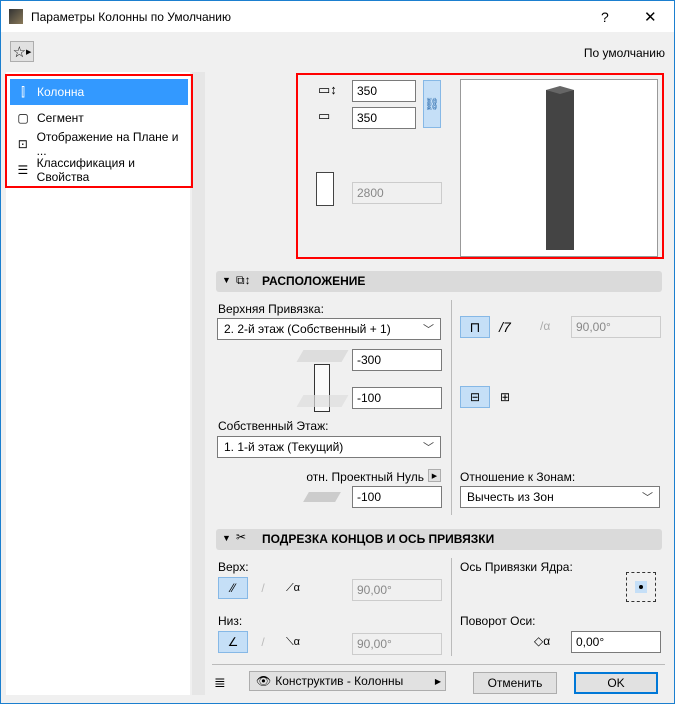  What do you see at coordinates (560, 497) in the screenshot?
I see `zones-dropdown: Вычесть из Зон ﹀` at bounding box center [560, 497].